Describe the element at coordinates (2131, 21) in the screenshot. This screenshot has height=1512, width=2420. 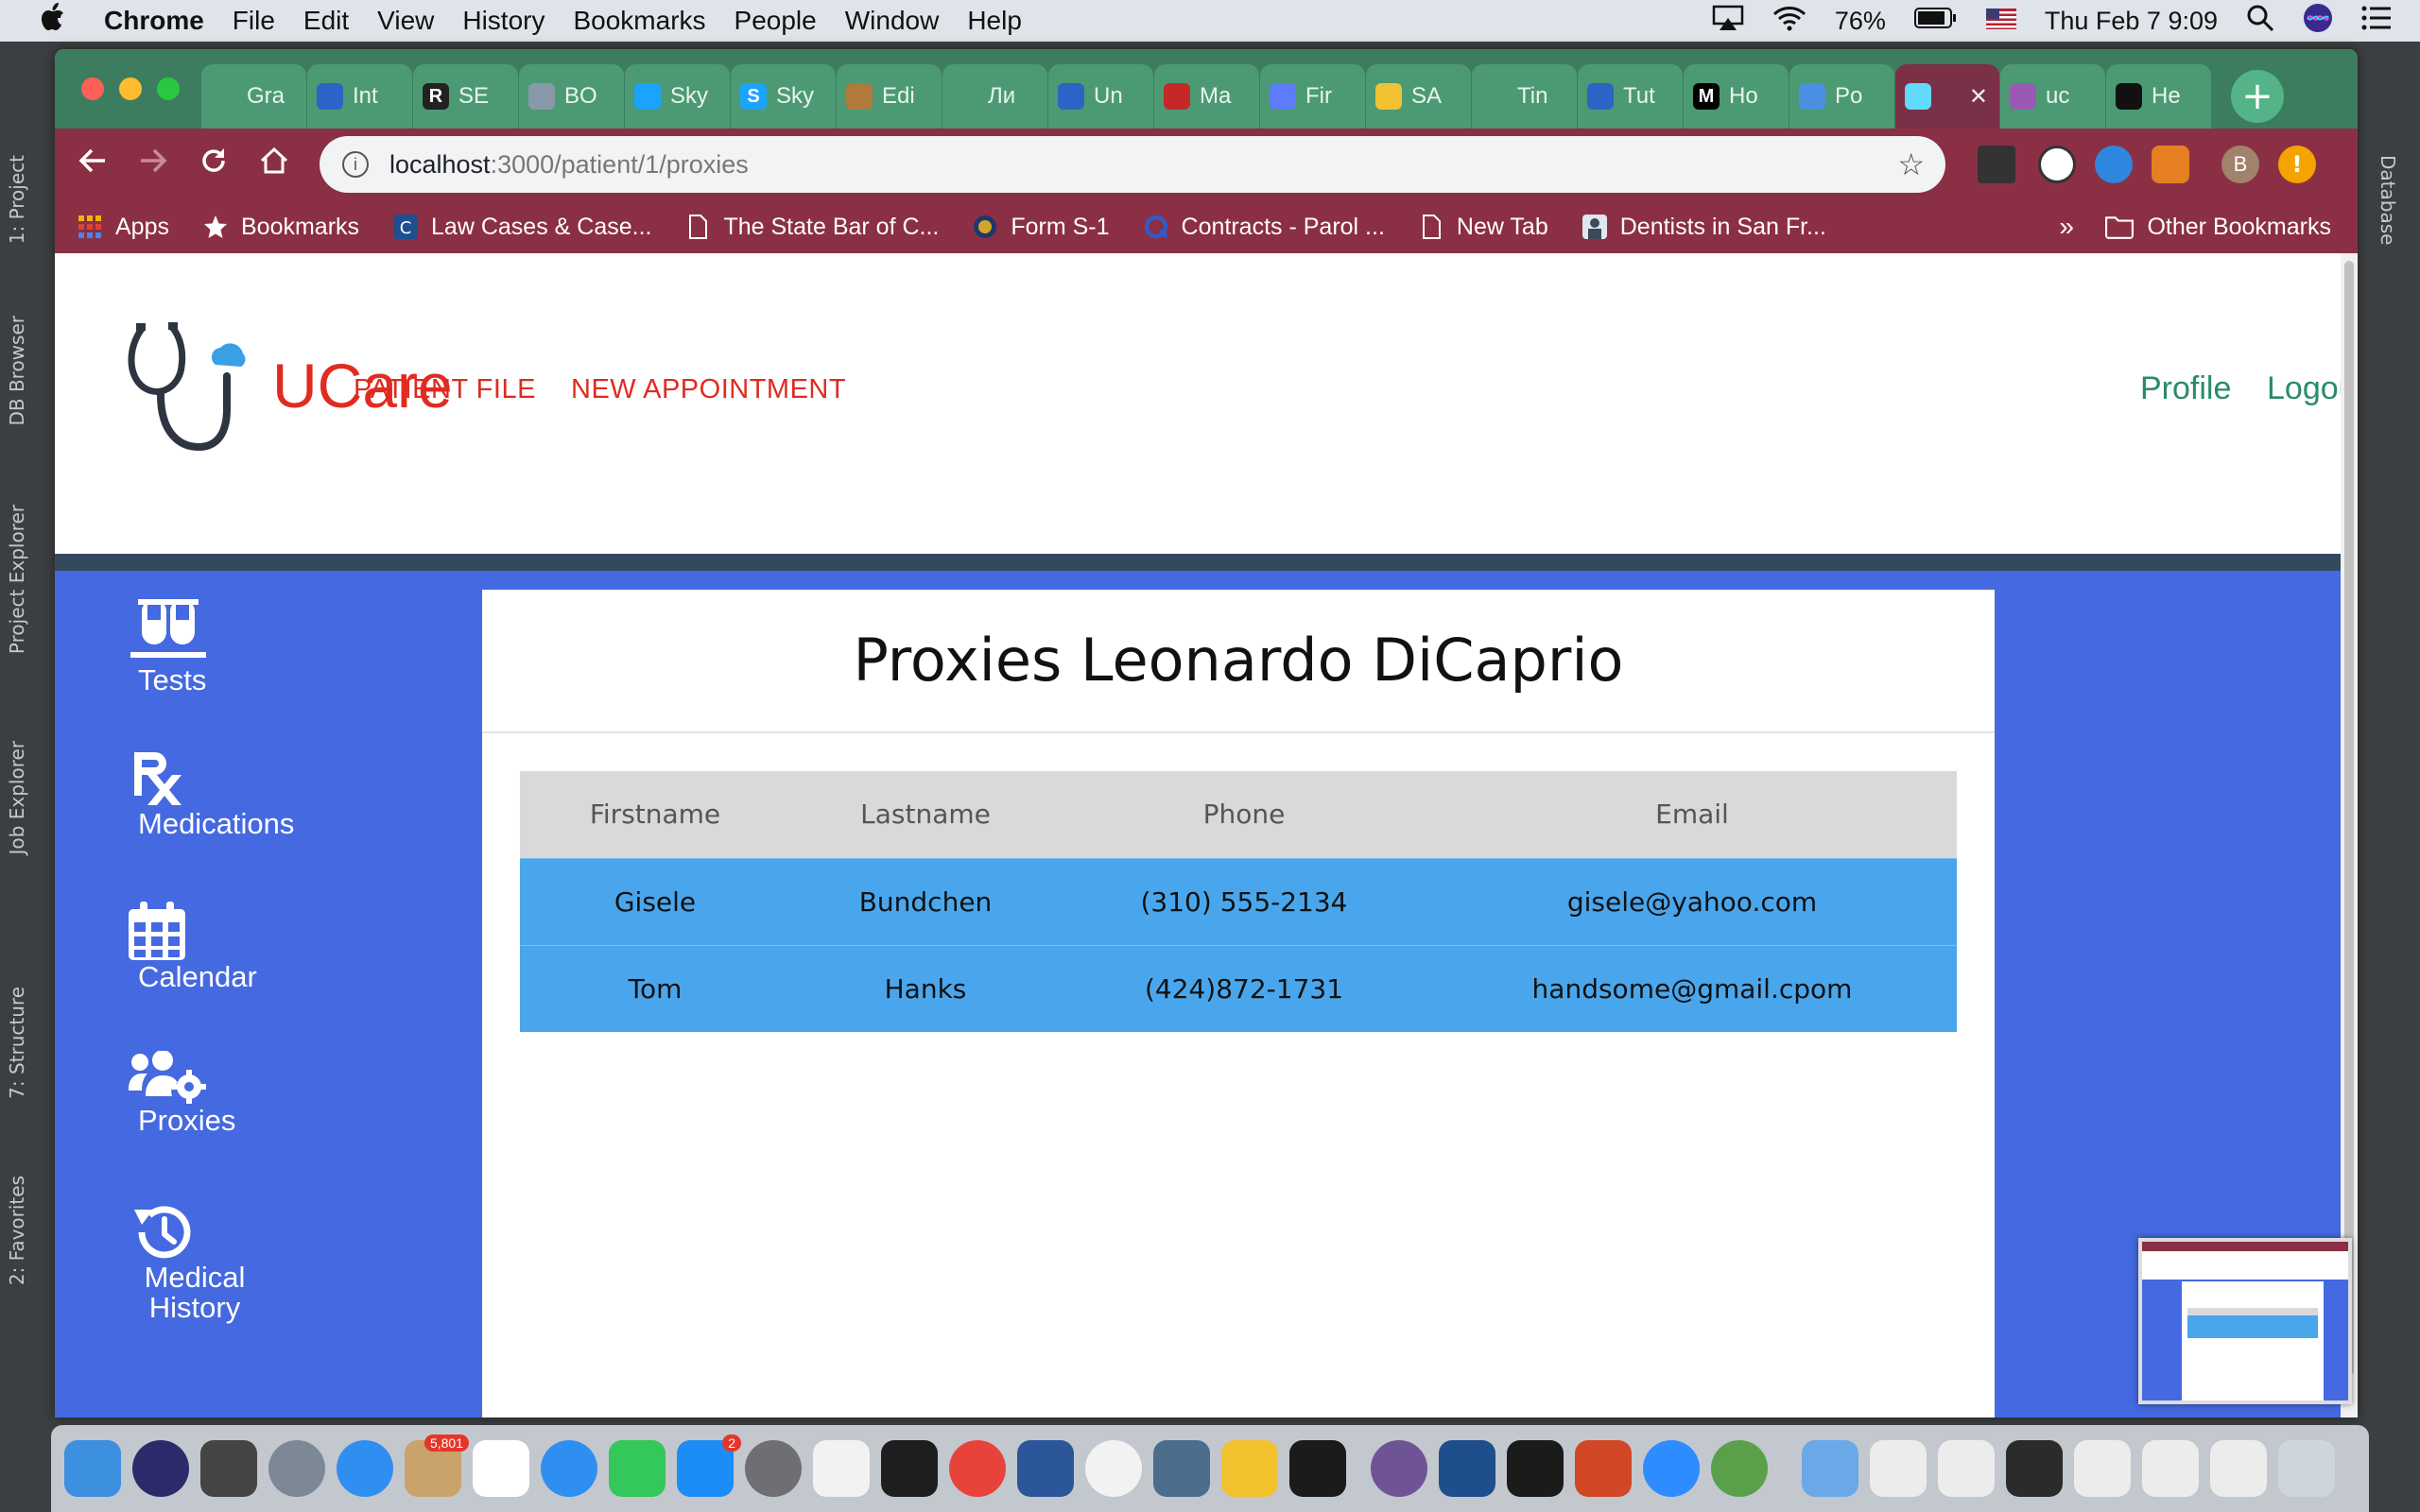
I see `clock: Thu Feb 7 9:09` at that location.